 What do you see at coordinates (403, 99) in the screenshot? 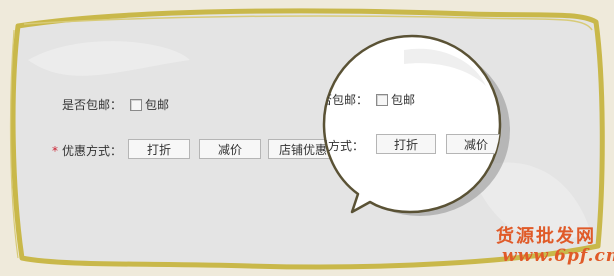
I see `zoom-free-shipping-option-label: 包邮` at bounding box center [403, 99].